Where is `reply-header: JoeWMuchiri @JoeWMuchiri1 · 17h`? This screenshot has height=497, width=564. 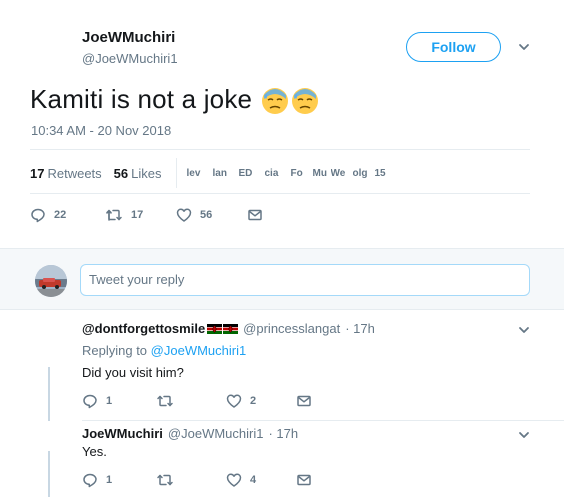 reply-header: JoeWMuchiri @JoeWMuchiri1 · 17h is located at coordinates (190, 433).